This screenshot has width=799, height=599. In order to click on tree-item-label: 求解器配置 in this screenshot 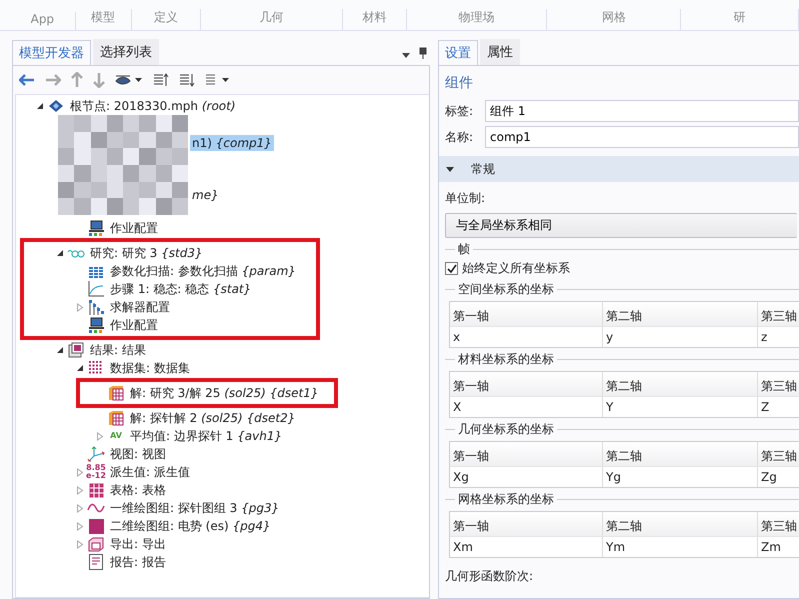, I will do `click(140, 307)`.